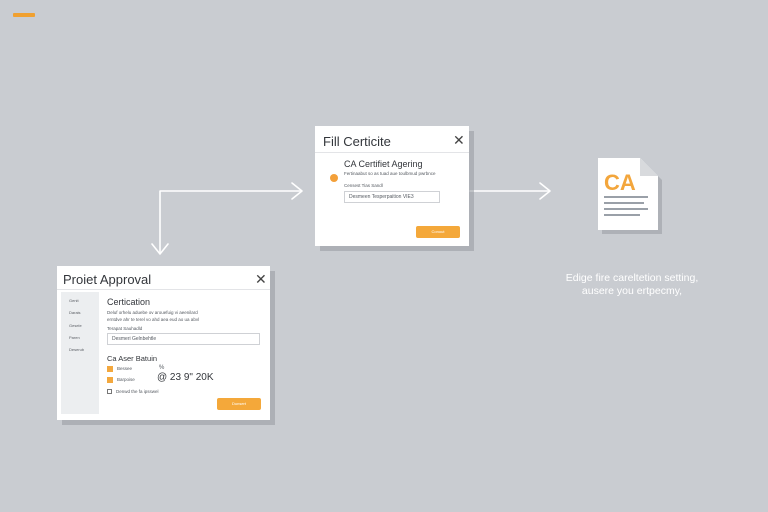 The width and height of the screenshot is (768, 512). I want to click on sidebar-item-5: Deserub, so click(76, 349).